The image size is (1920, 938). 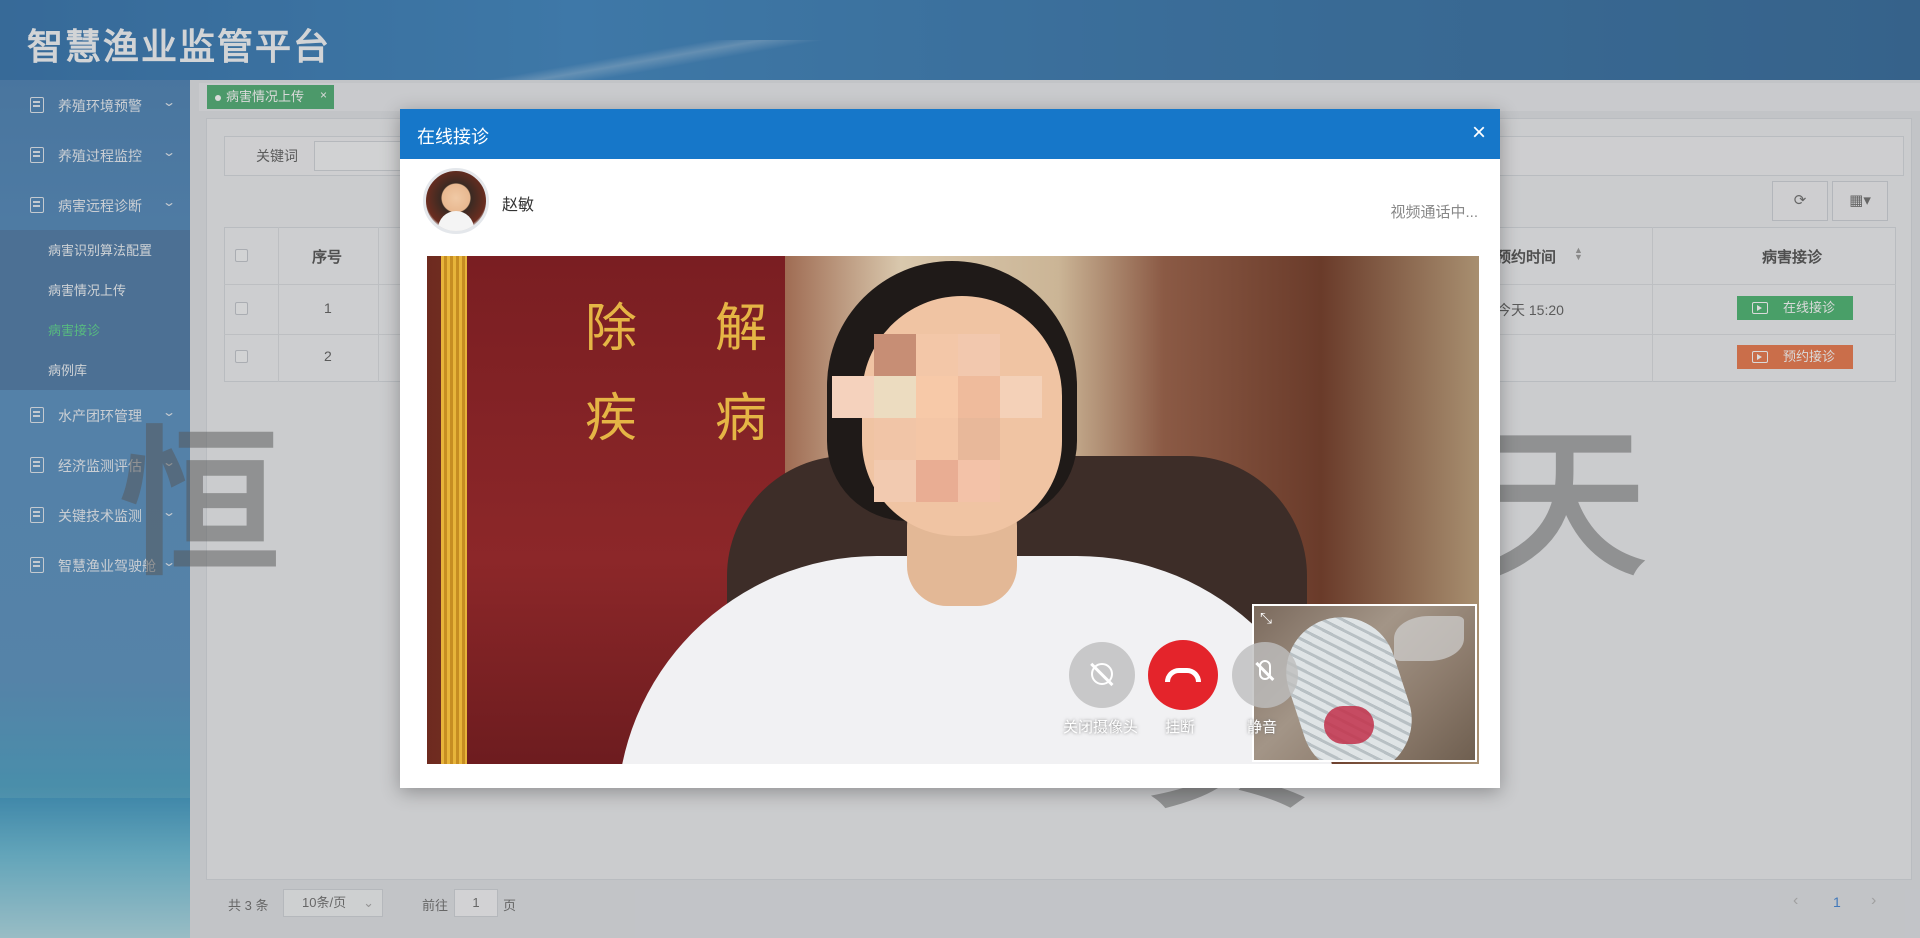 I want to click on hangup-button, so click(x=1183, y=675).